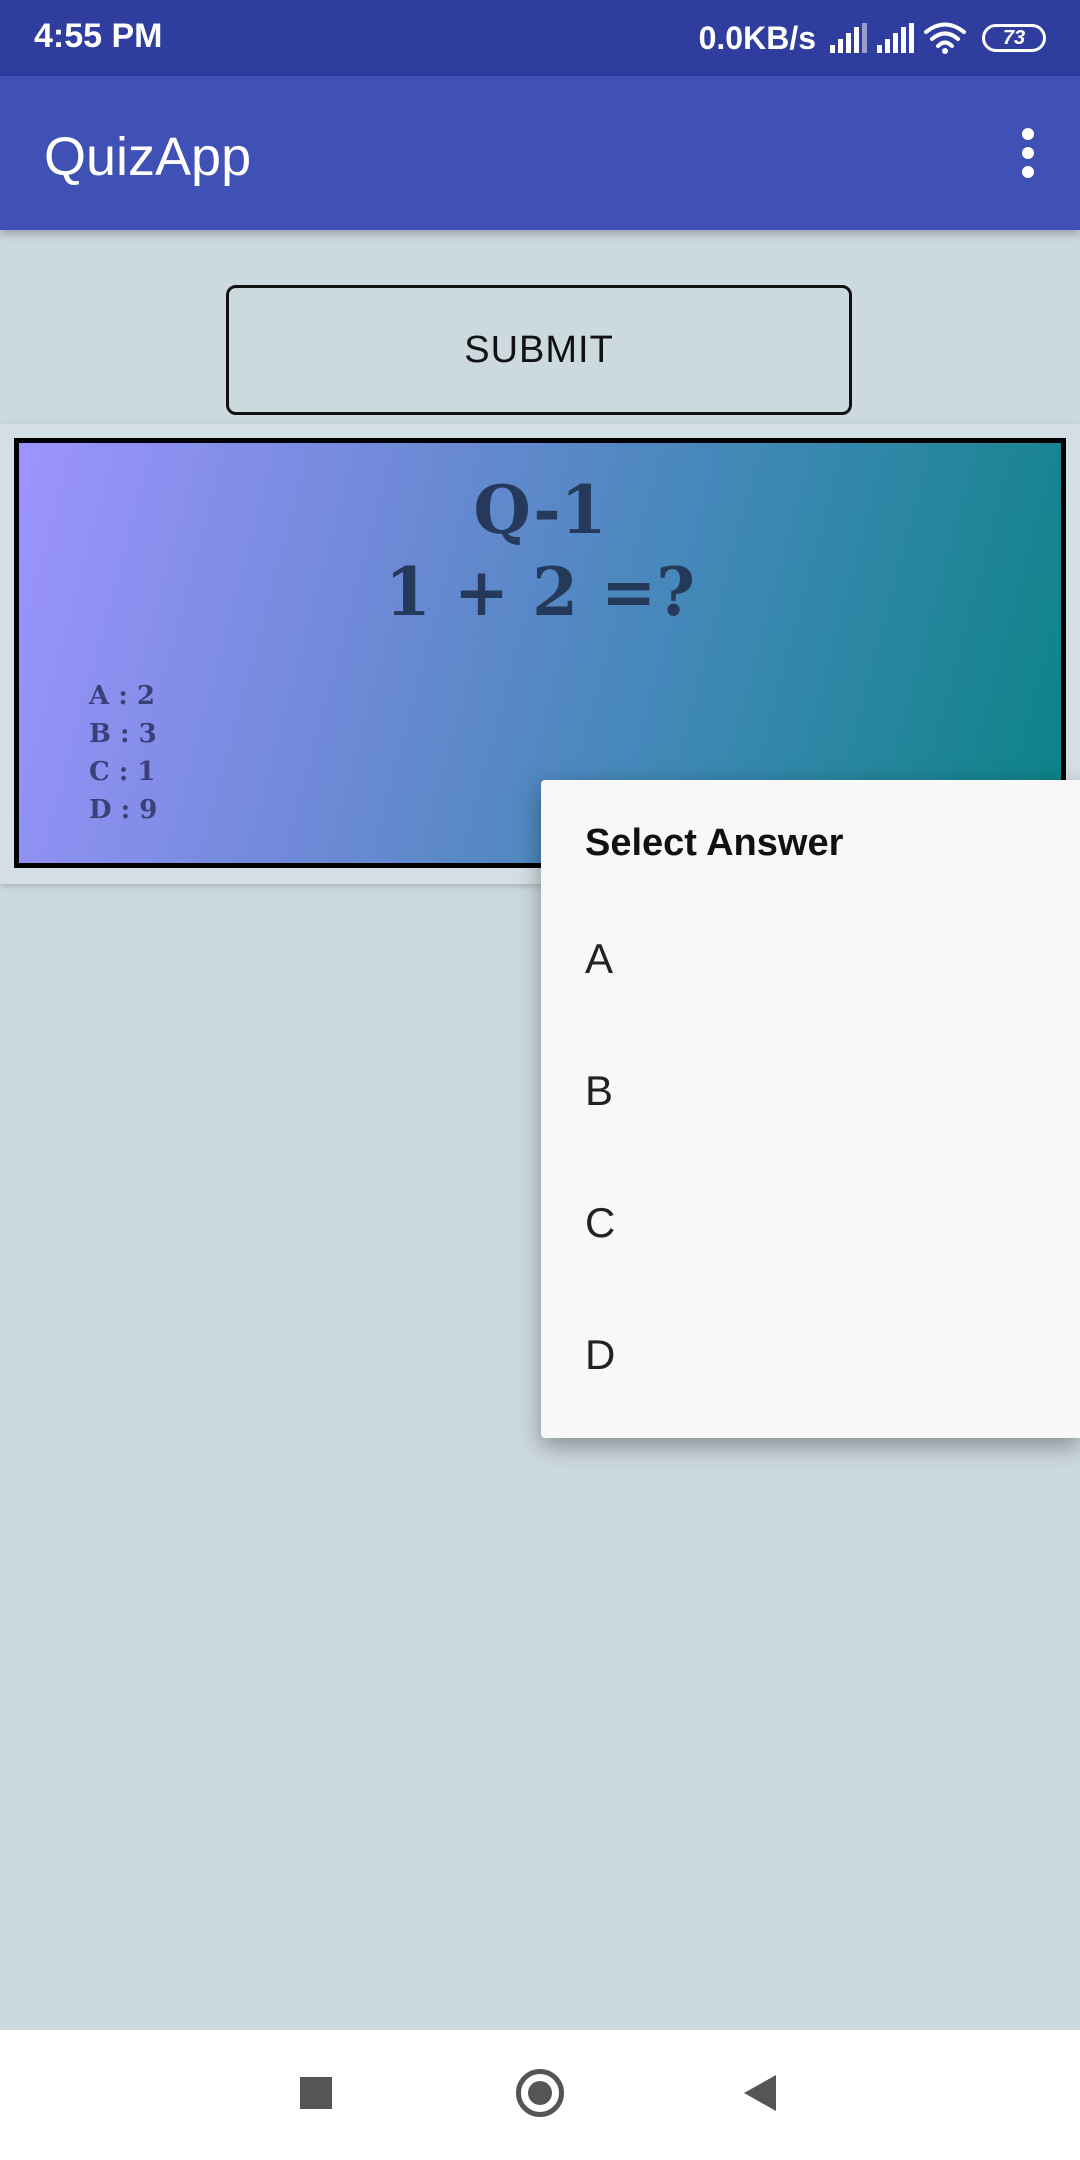 The image size is (1080, 2160). What do you see at coordinates (810, 1091) in the screenshot?
I see `answer-option-b: B` at bounding box center [810, 1091].